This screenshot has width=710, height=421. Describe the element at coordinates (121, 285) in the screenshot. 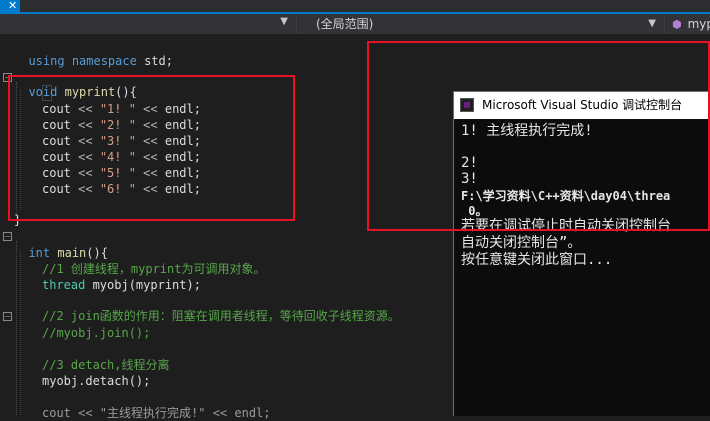

I see `code-line-thread: thread myobj(myprint);` at that location.